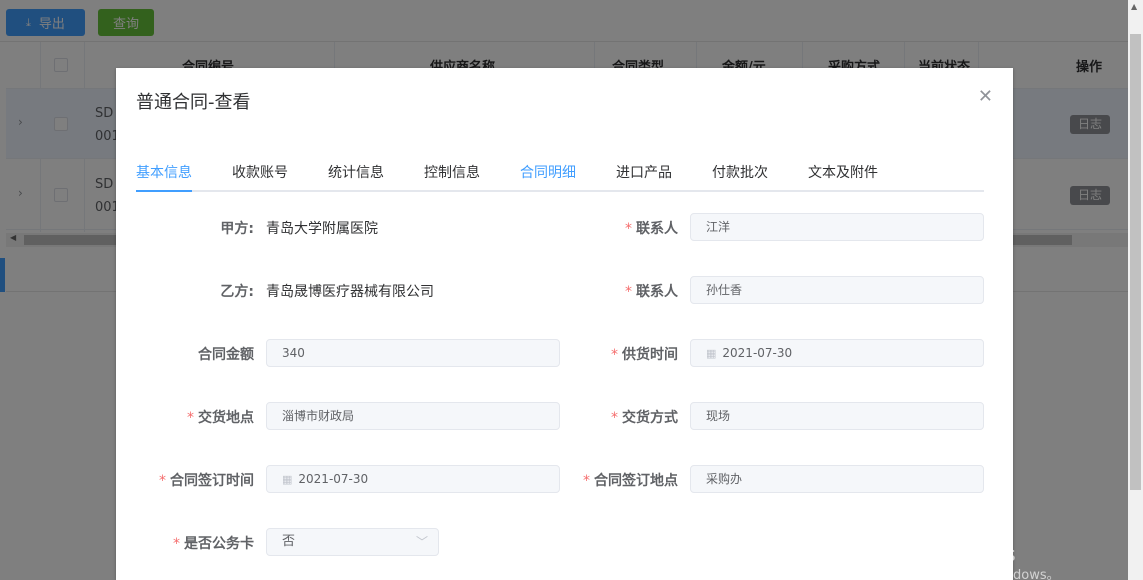 This screenshot has width=1143, height=580. What do you see at coordinates (740, 177) in the screenshot?
I see `tab-payment-batches: 付款批次` at bounding box center [740, 177].